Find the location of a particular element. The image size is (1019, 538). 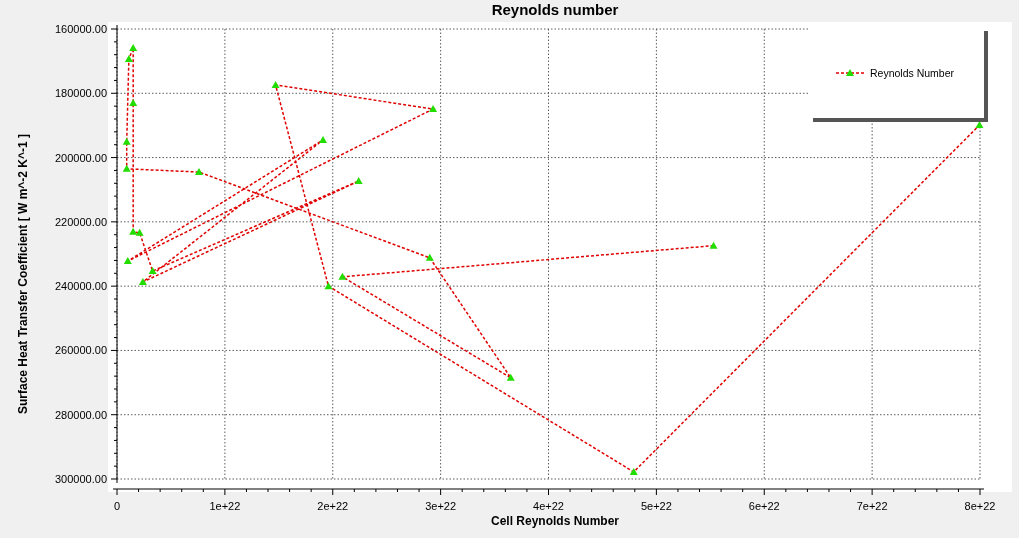

tick-label: 280000.00 is located at coordinates (81, 414).